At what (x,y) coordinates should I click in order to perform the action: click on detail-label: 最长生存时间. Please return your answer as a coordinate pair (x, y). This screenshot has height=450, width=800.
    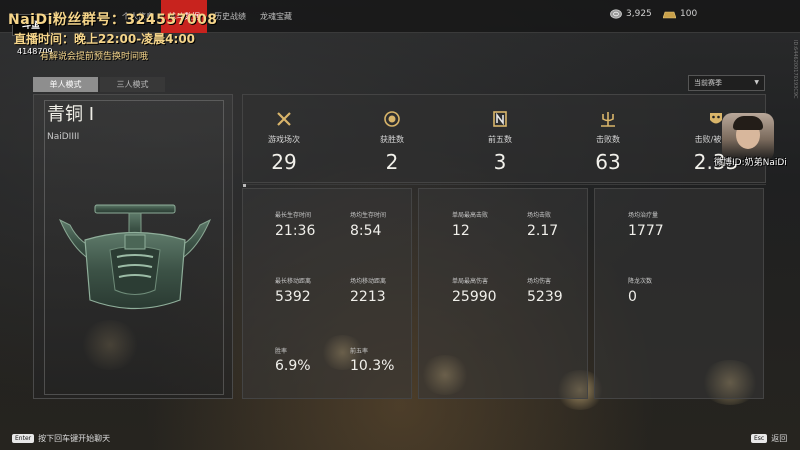
    Looking at the image, I should click on (293, 215).